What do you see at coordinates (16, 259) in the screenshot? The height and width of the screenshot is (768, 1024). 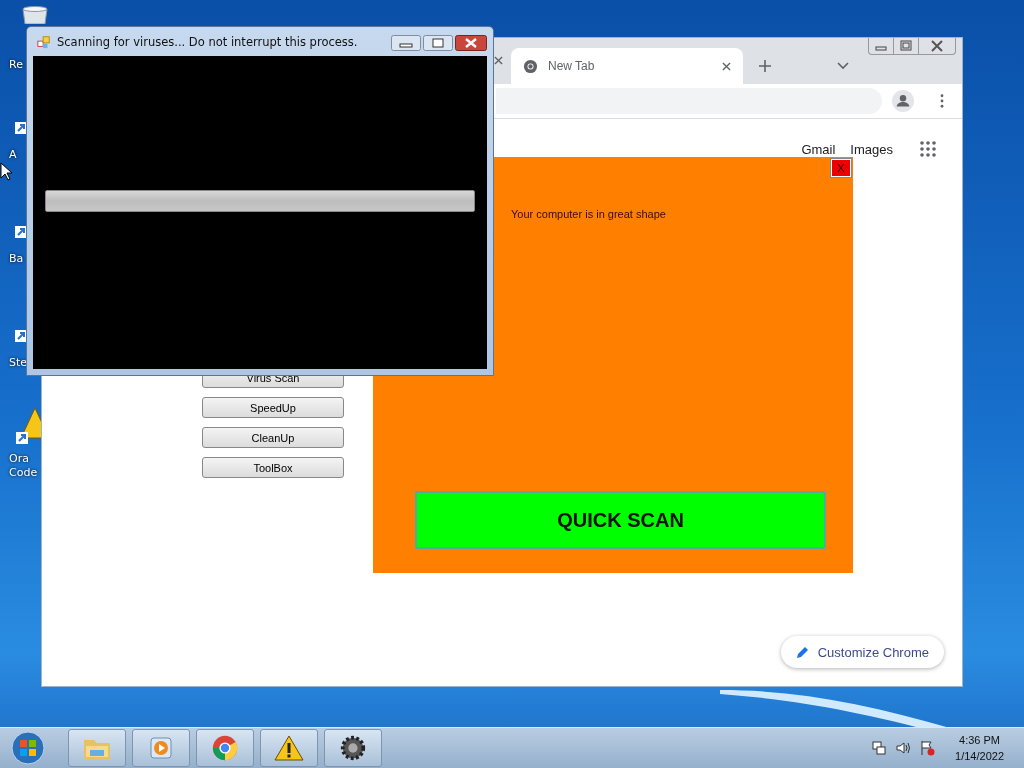 I see `desktop-icon-label: Ba` at bounding box center [16, 259].